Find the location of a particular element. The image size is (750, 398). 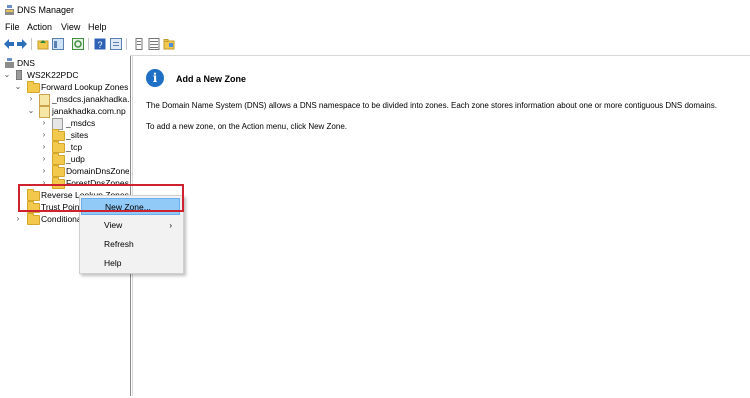

highlight-box is located at coordinates (101, 198).